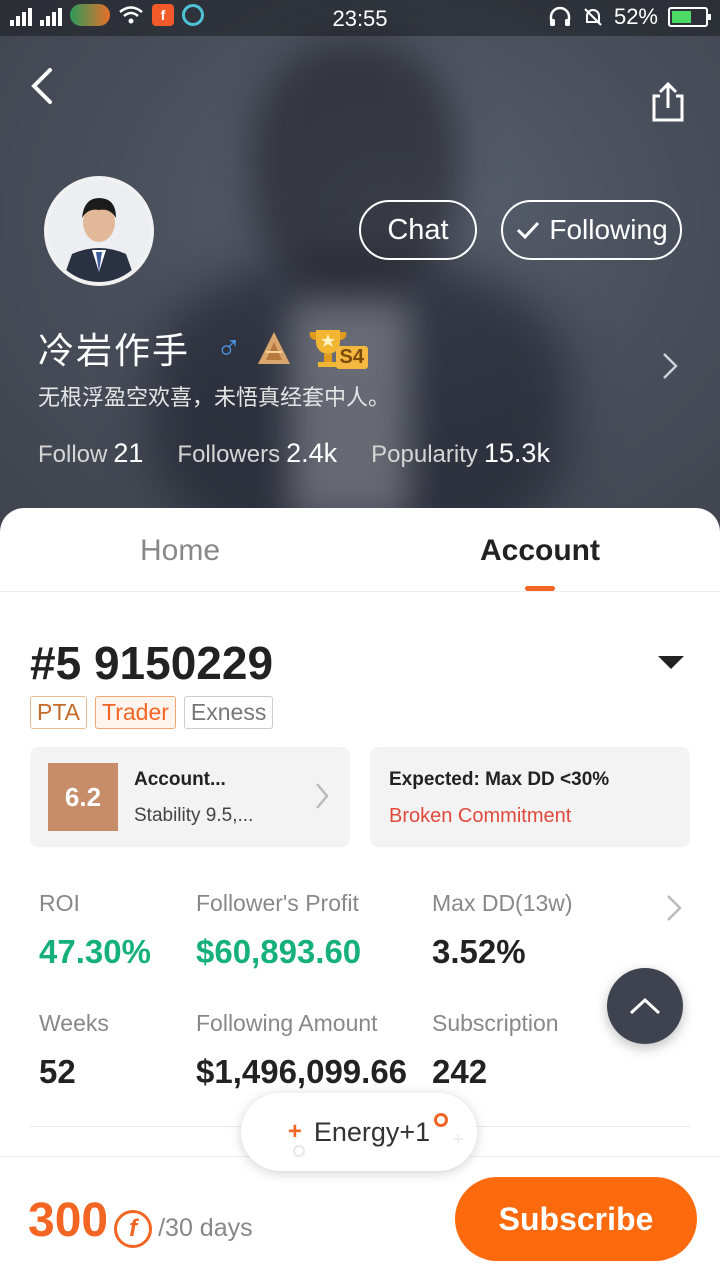  I want to click on status-bar: f 23:55 52%, so click(360, 18).